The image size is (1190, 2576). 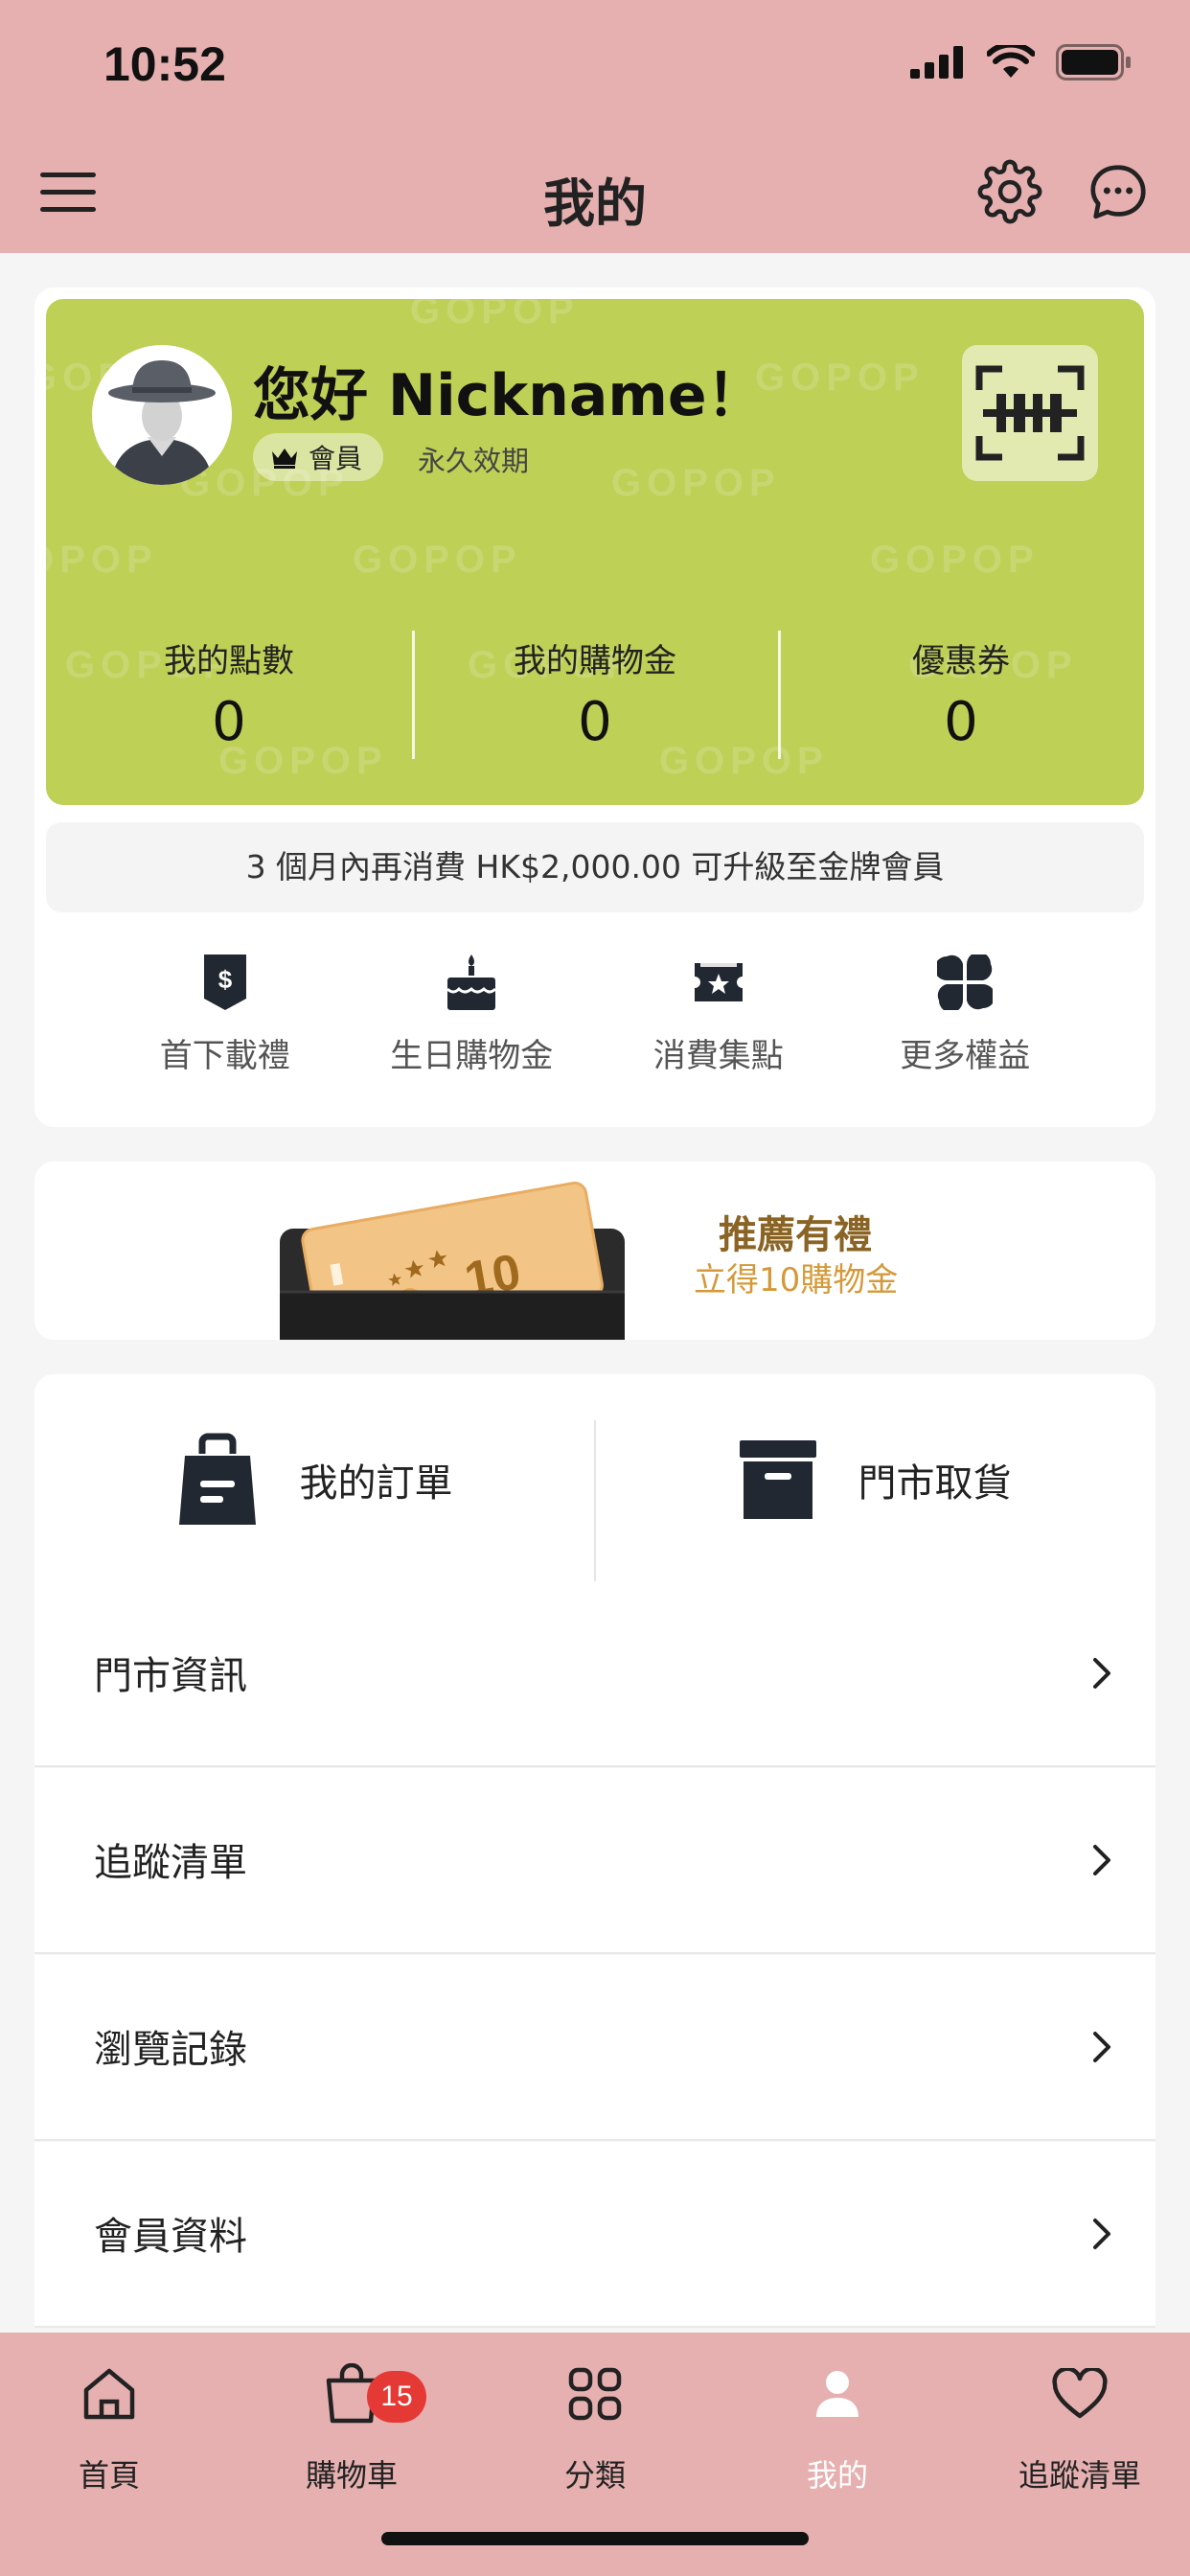 What do you see at coordinates (1079, 2475) in the screenshot?
I see `tab-label: 追蹤清單` at bounding box center [1079, 2475].